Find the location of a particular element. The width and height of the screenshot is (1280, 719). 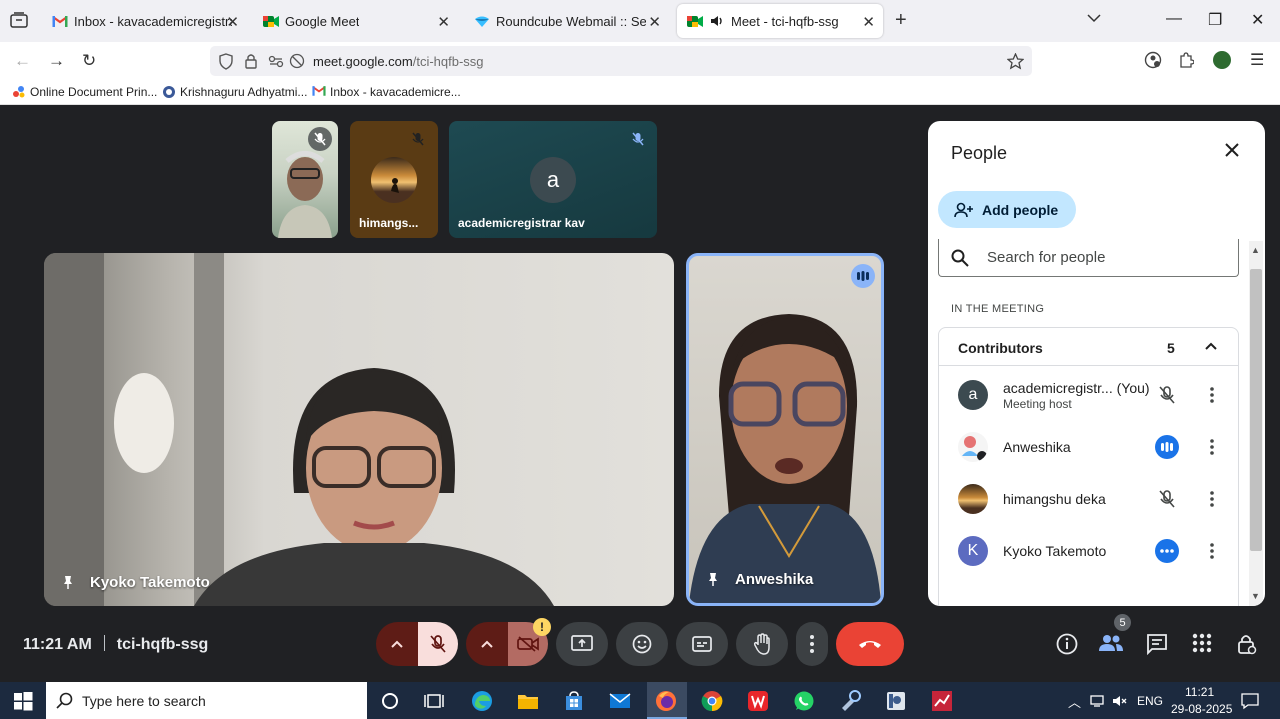

chevron-down-icon is located at coordinates (1094, 18).